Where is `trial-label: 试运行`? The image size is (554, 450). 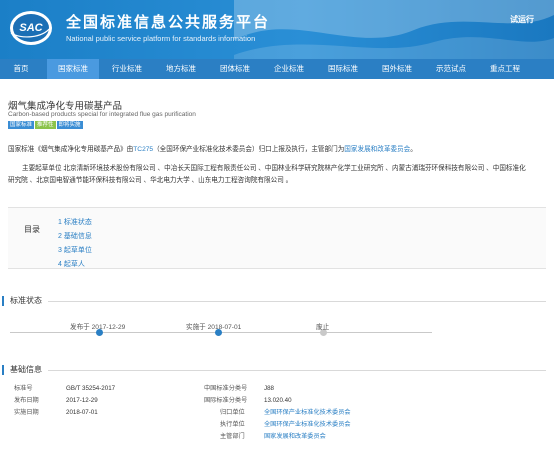
trial-label: 试运行 is located at coordinates (522, 19).